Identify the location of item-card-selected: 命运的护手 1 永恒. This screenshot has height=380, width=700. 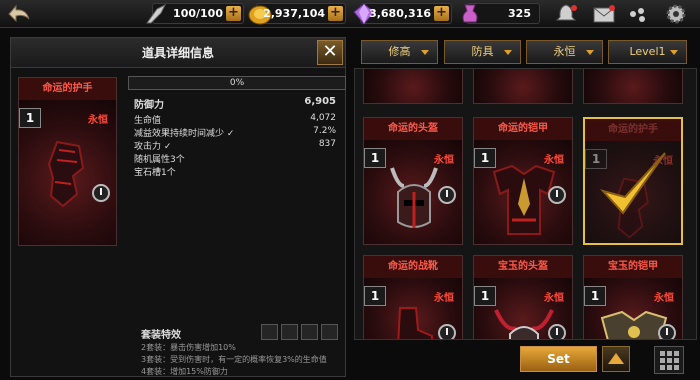
(633, 181).